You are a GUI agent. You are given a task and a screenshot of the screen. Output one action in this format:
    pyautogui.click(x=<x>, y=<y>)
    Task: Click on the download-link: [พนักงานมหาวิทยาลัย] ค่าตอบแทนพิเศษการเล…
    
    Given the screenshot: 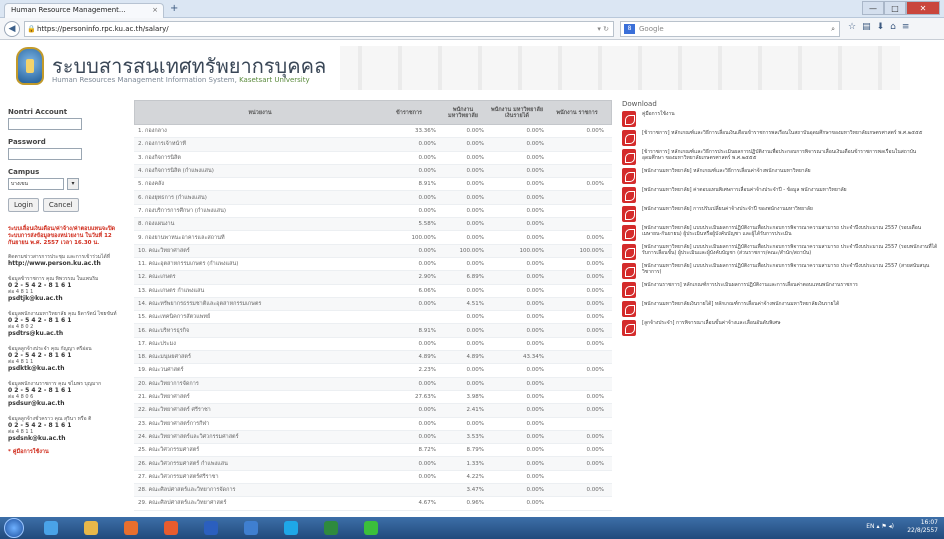 What is the action you would take?
    pyautogui.click(x=744, y=190)
    